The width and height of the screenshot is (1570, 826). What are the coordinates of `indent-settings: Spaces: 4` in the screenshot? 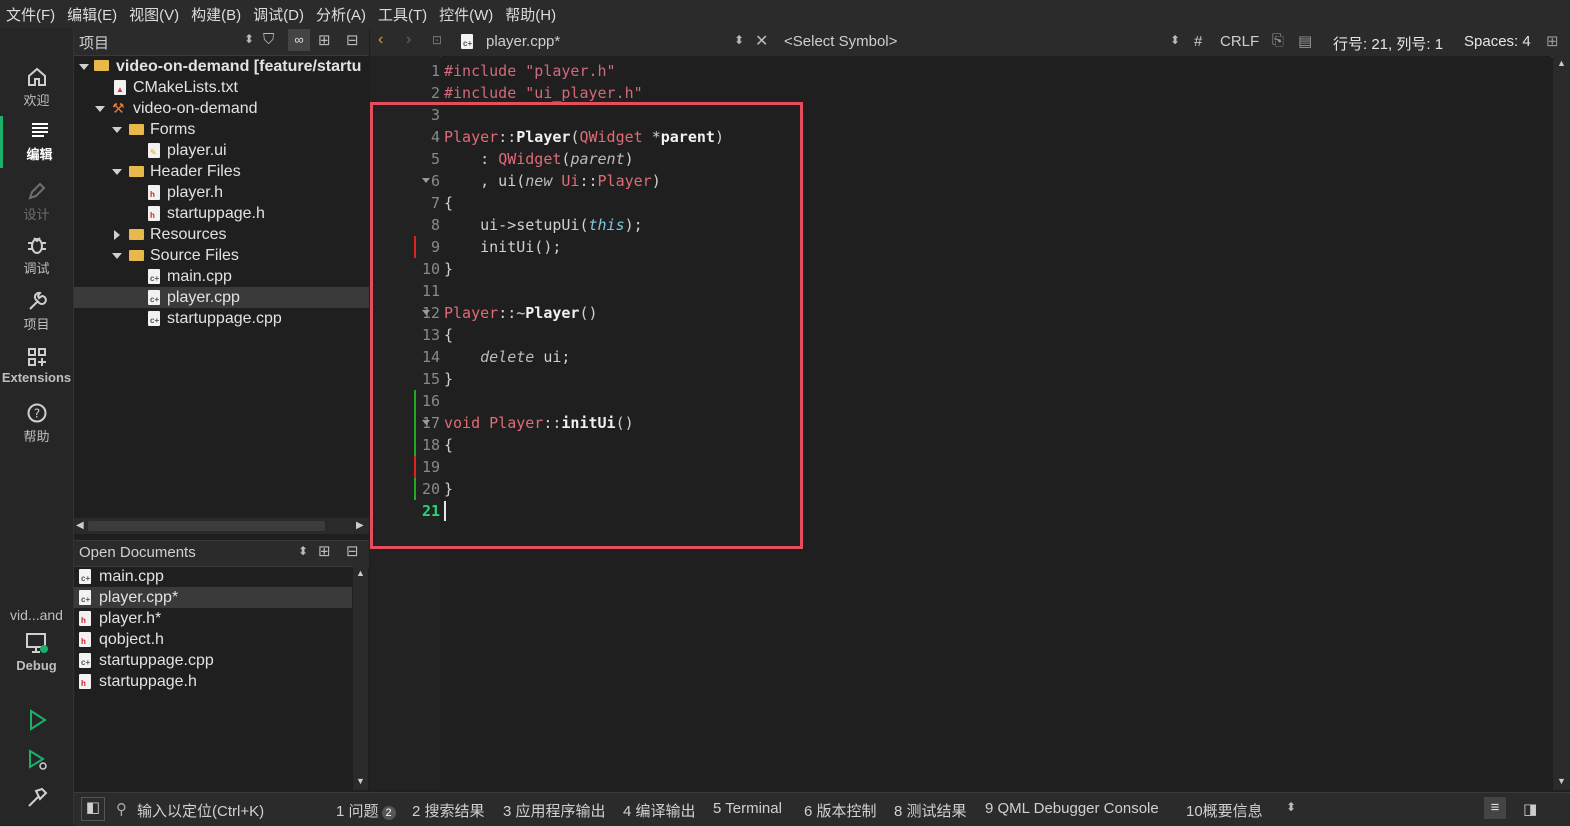 It's located at (1497, 41).